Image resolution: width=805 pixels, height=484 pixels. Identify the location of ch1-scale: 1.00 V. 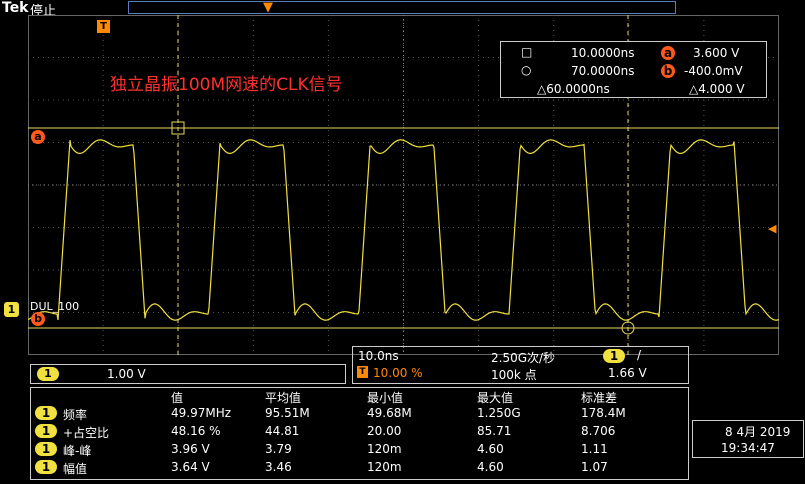
(126, 374).